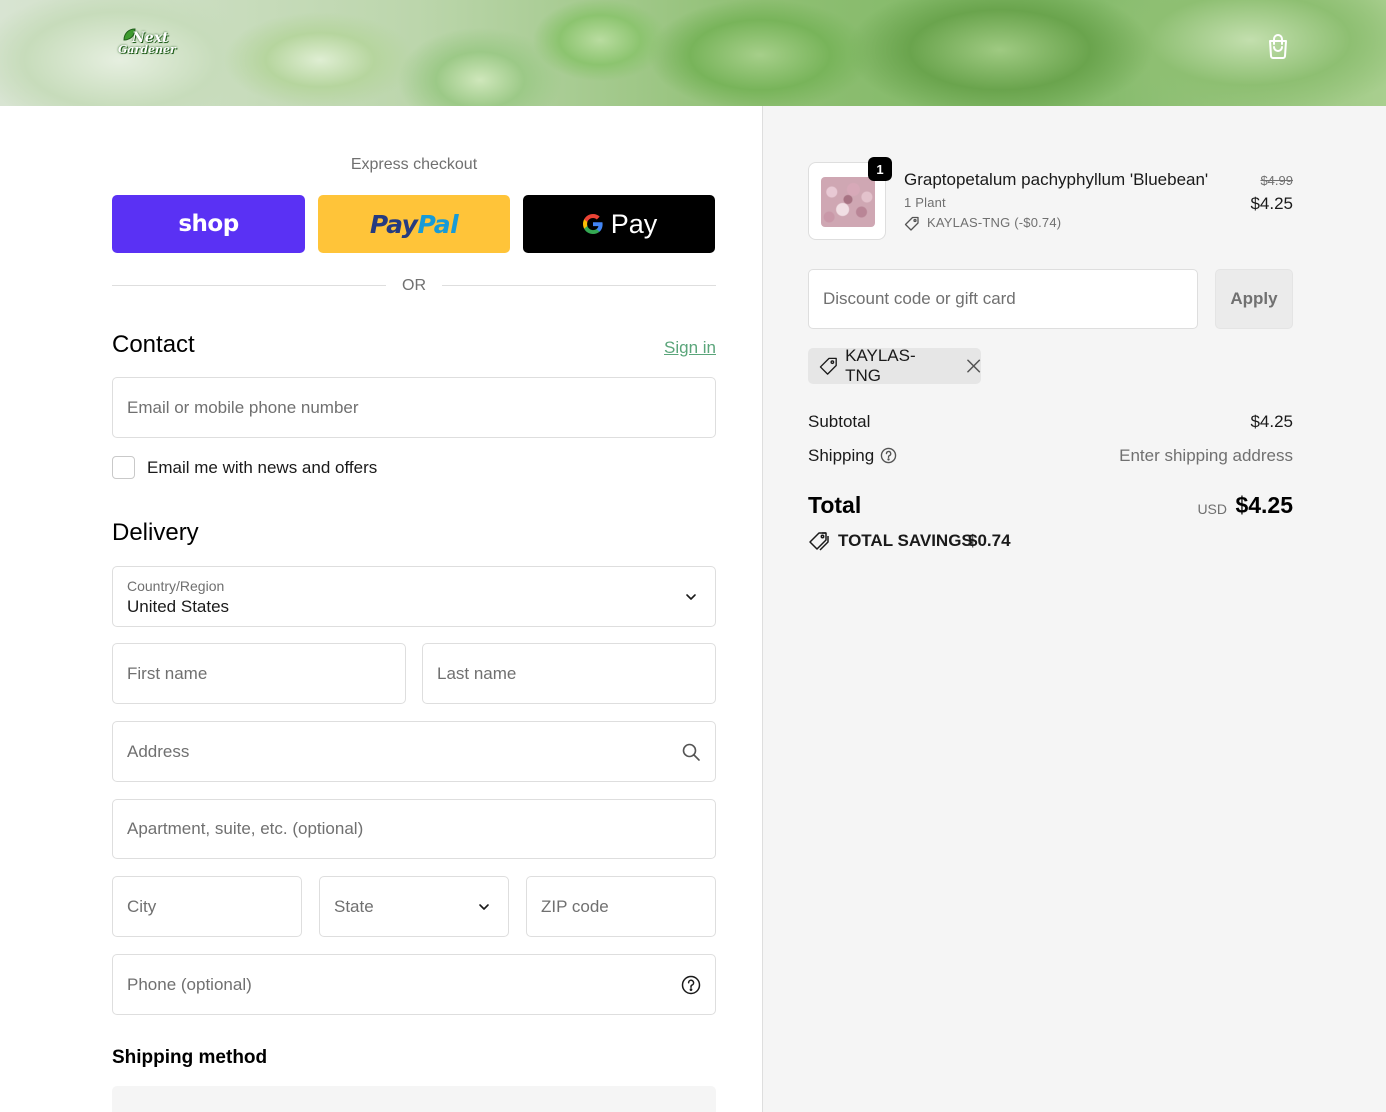  Describe the element at coordinates (1206, 455) in the screenshot. I see `shipping-value: Enter shipping address` at that location.